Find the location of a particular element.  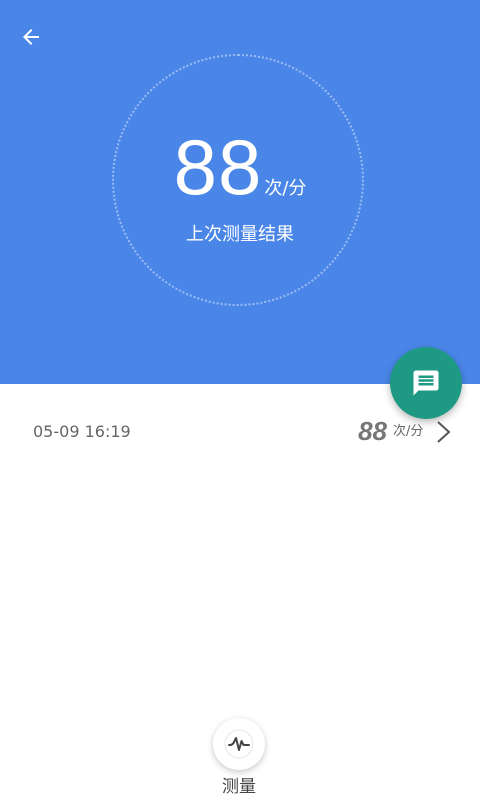

record-time: 05-09 16:19 is located at coordinates (82, 431).